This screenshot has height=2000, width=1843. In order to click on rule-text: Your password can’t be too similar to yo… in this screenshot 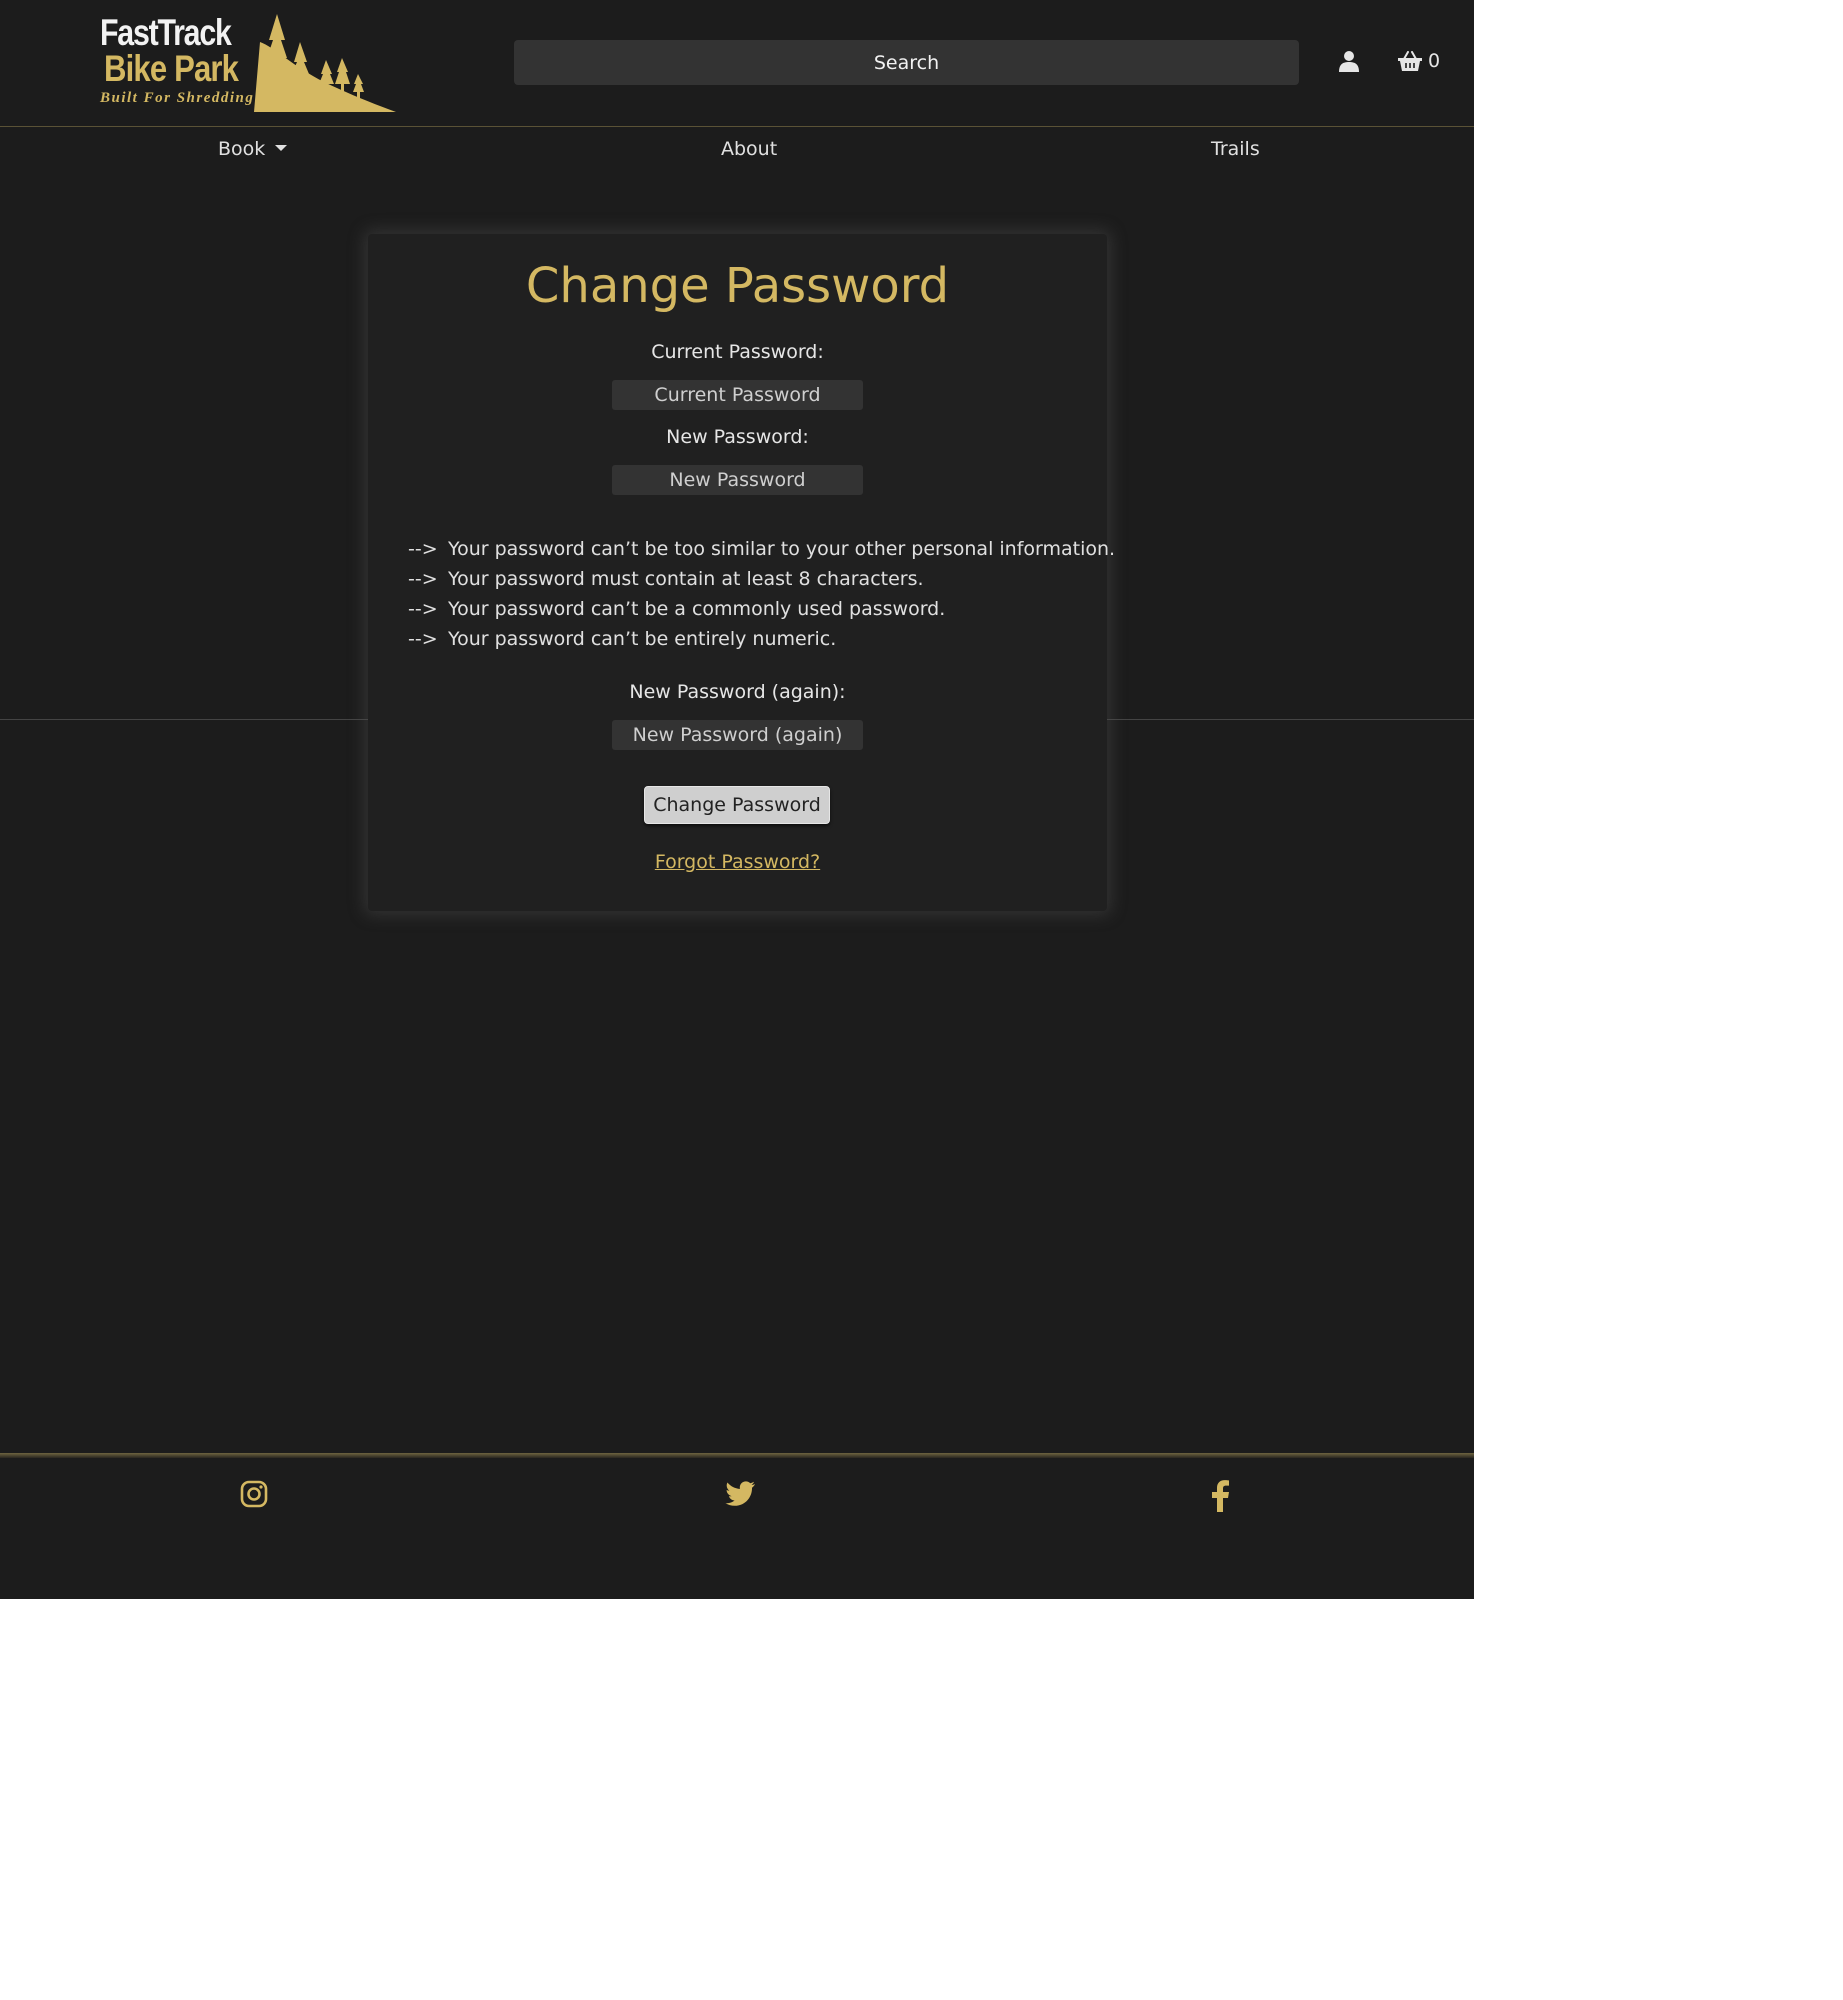, I will do `click(782, 549)`.